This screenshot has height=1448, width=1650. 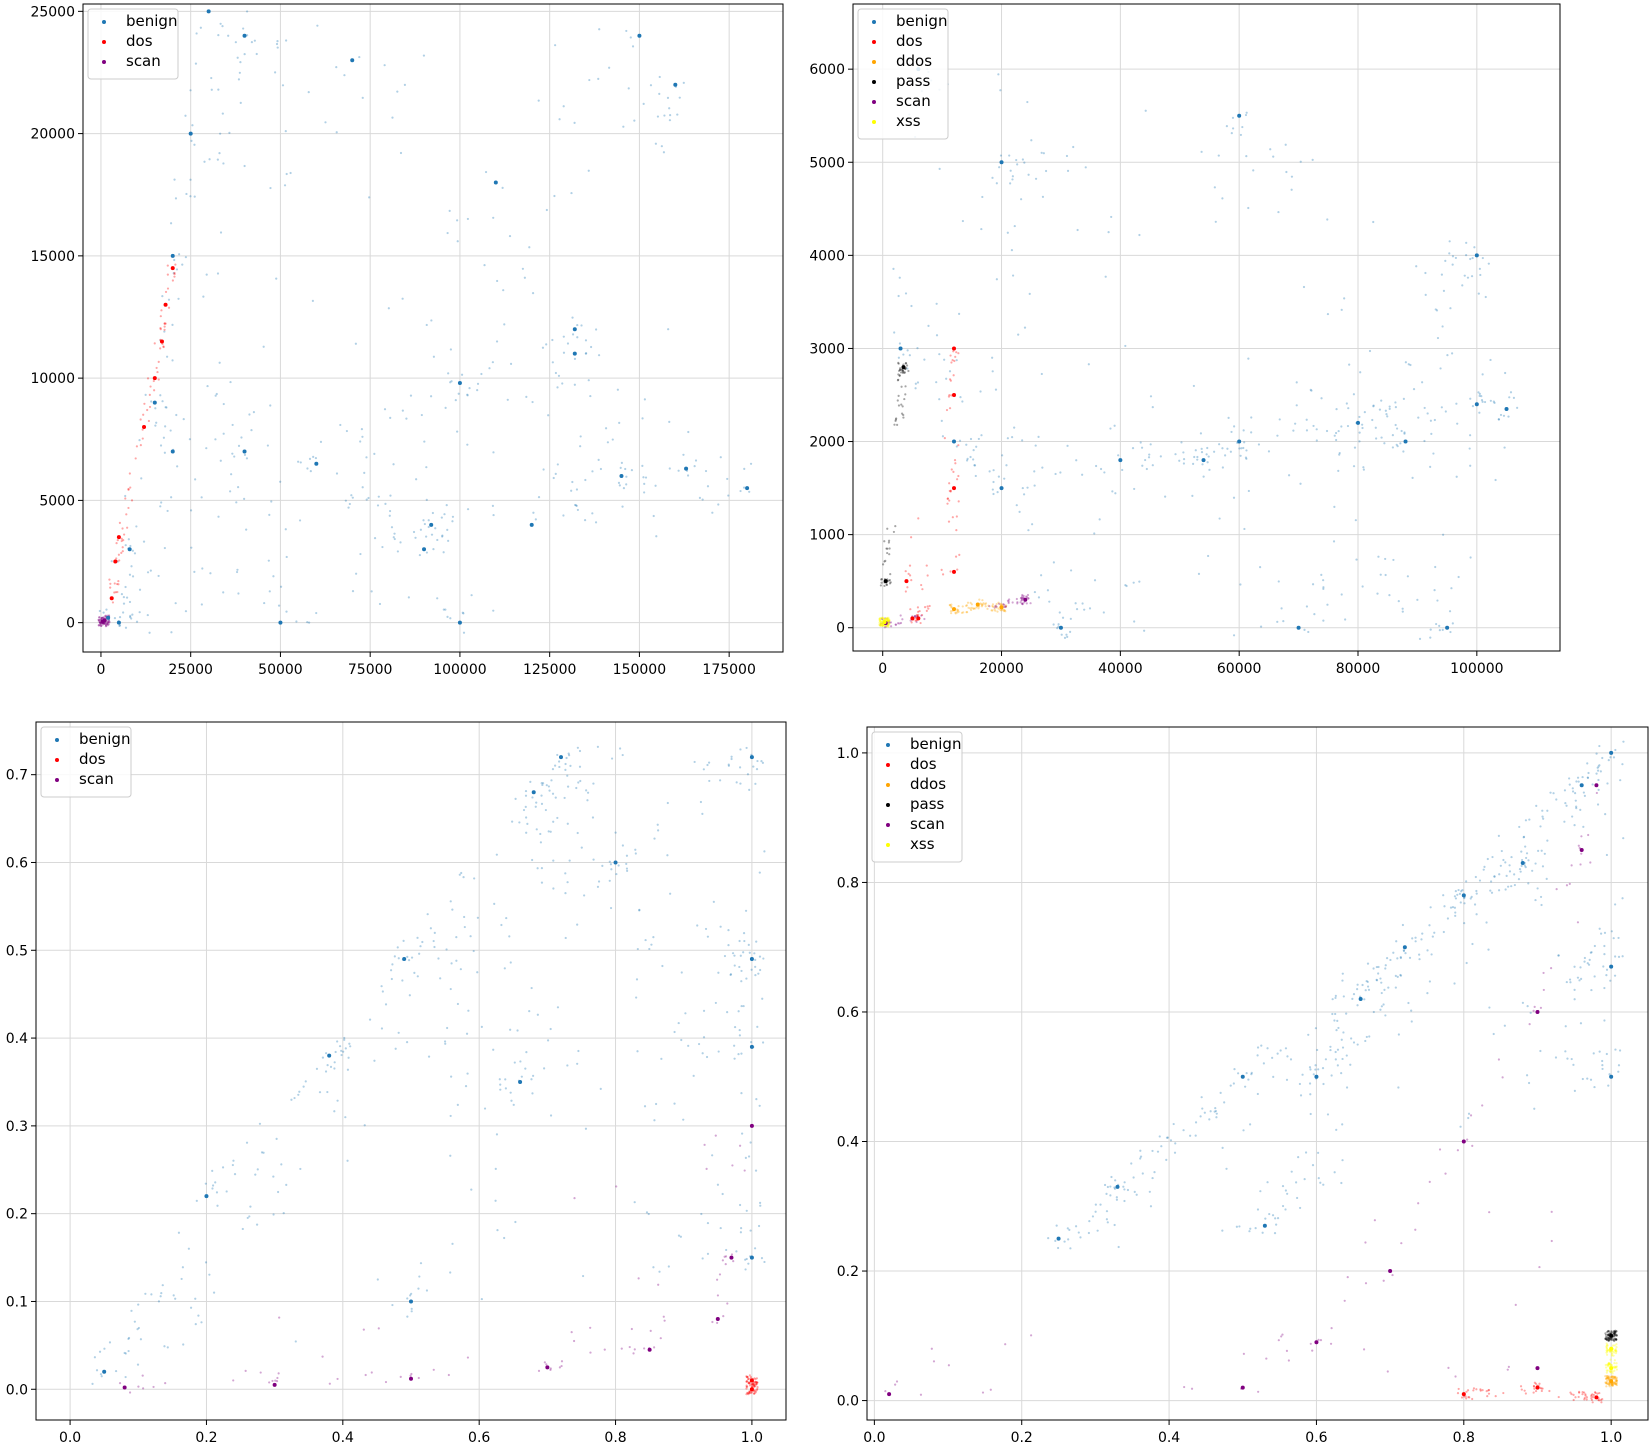 I want to click on x-tick-label: 0, so click(x=882, y=669).